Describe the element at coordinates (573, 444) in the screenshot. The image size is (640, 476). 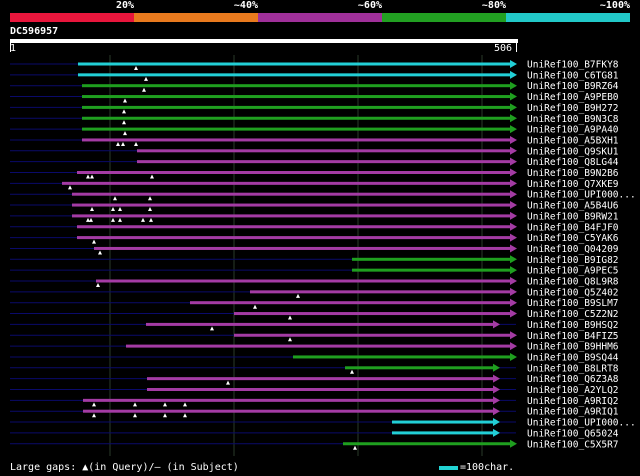
I see `hit-label: UniRef100_C5X5R7` at that location.